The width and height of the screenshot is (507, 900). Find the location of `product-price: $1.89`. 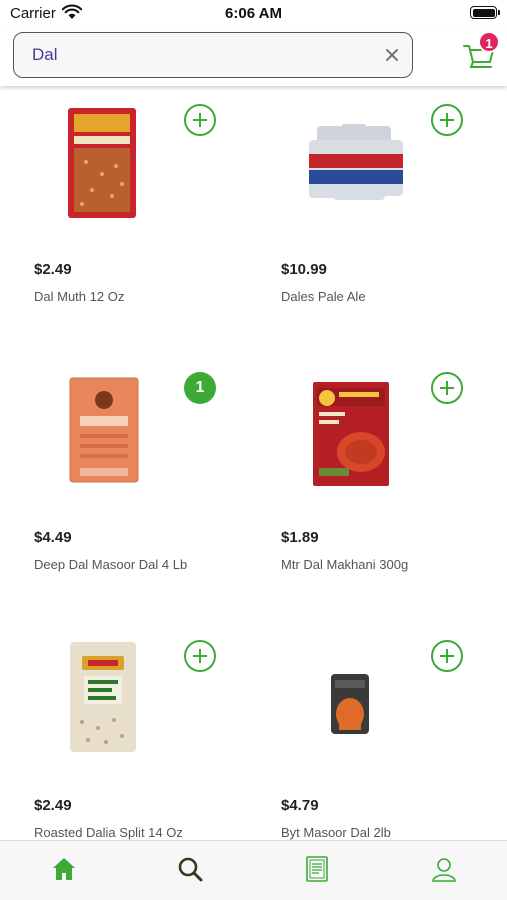

product-price: $1.89 is located at coordinates (300, 537).